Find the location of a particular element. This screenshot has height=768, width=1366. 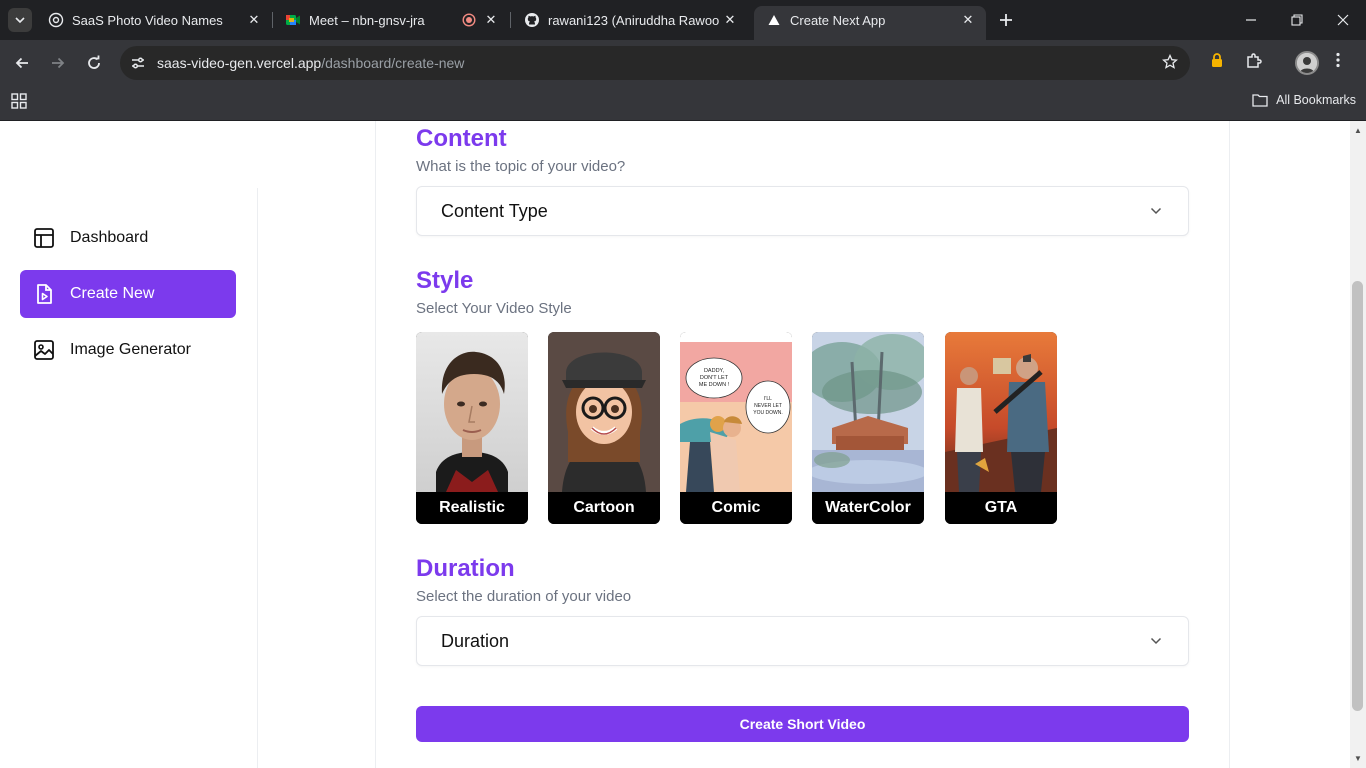

minimize-icon is located at coordinates (1251, 20).